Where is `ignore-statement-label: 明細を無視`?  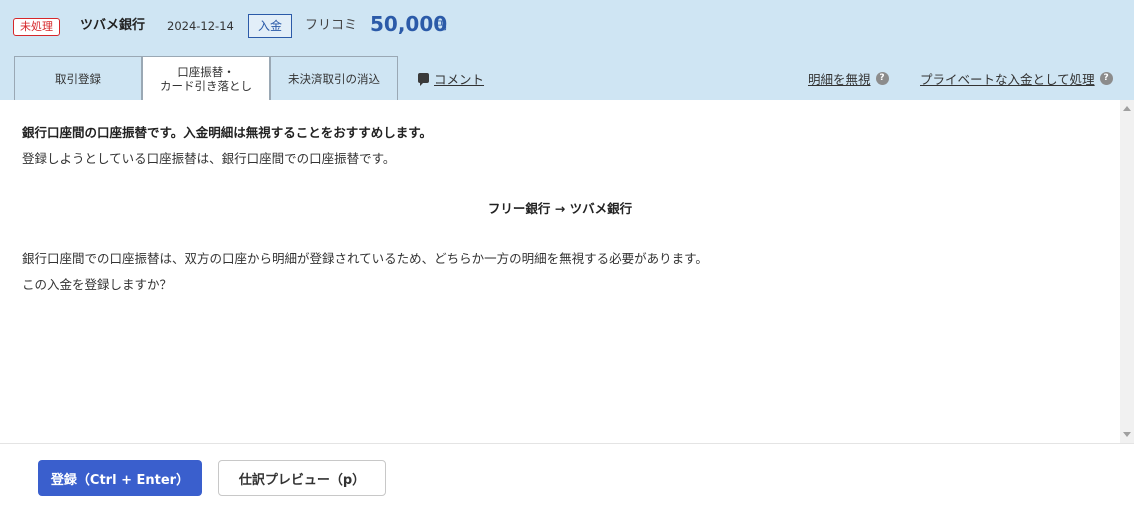 ignore-statement-label: 明細を無視 is located at coordinates (839, 79).